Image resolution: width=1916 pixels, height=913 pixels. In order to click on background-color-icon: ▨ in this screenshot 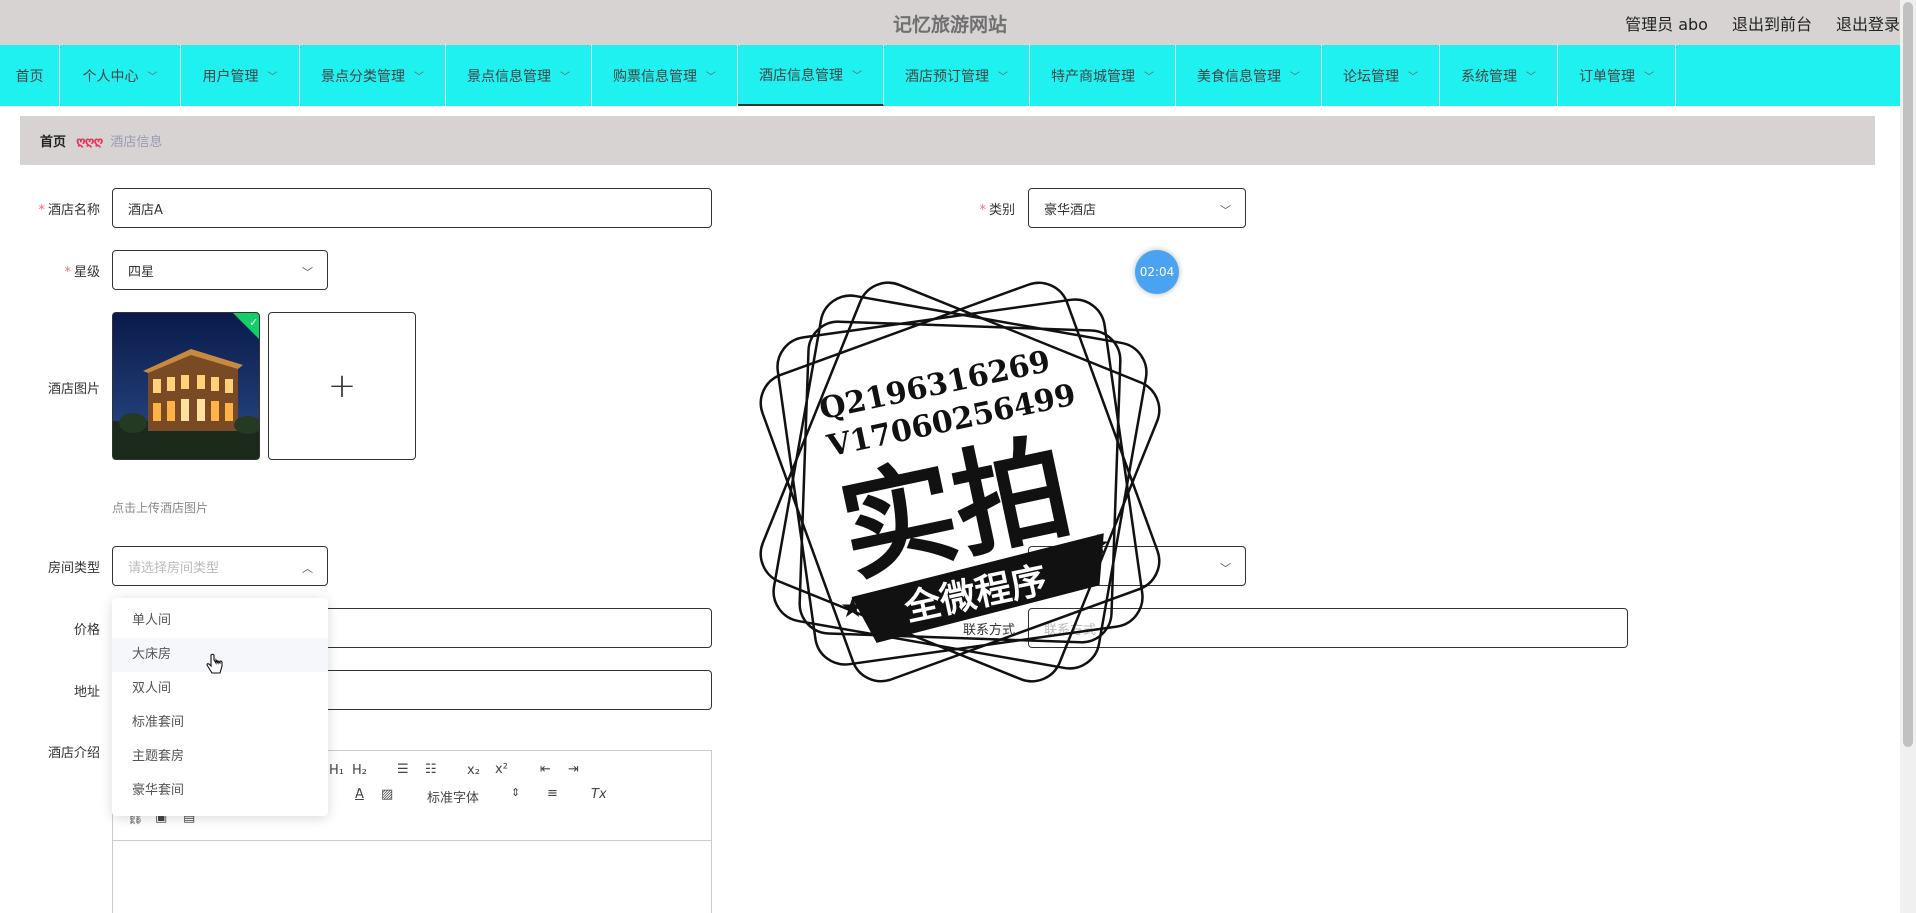, I will do `click(387, 794)`.